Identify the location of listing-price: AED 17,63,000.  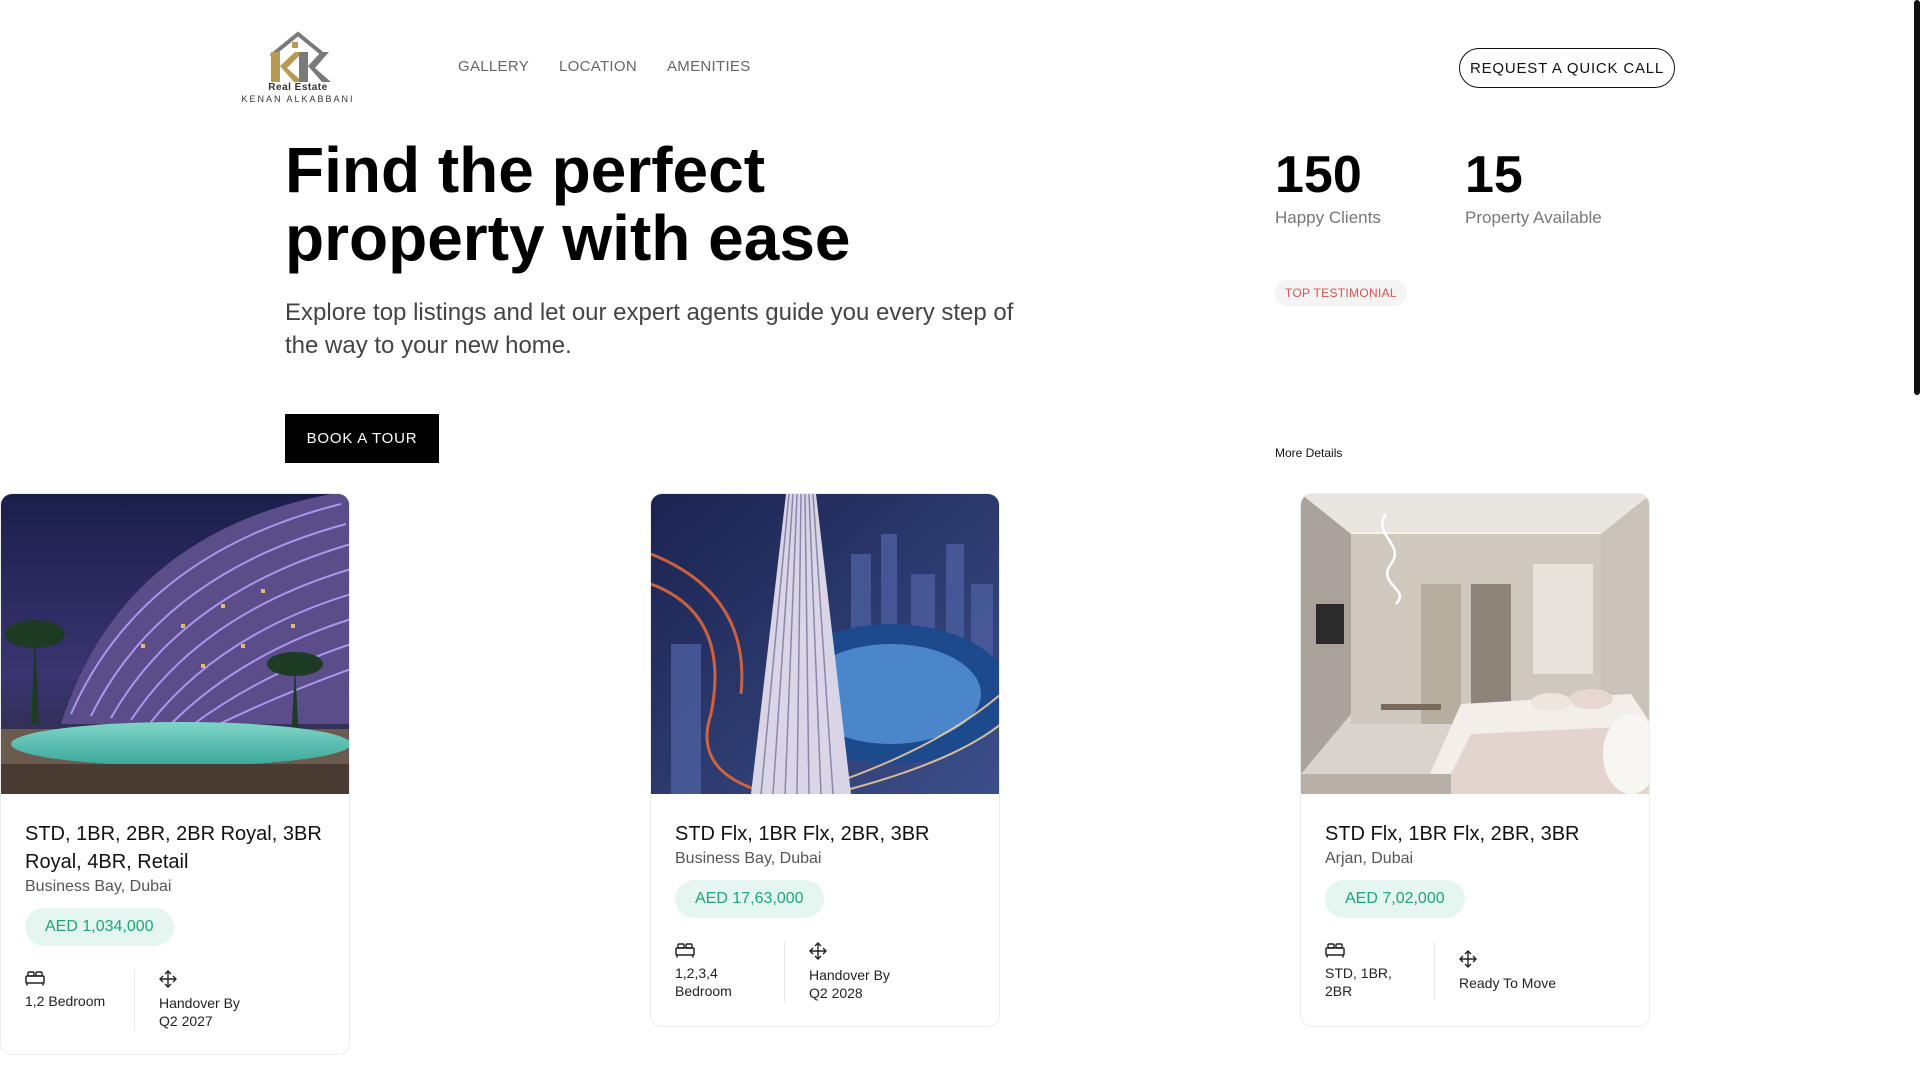
(749, 899).